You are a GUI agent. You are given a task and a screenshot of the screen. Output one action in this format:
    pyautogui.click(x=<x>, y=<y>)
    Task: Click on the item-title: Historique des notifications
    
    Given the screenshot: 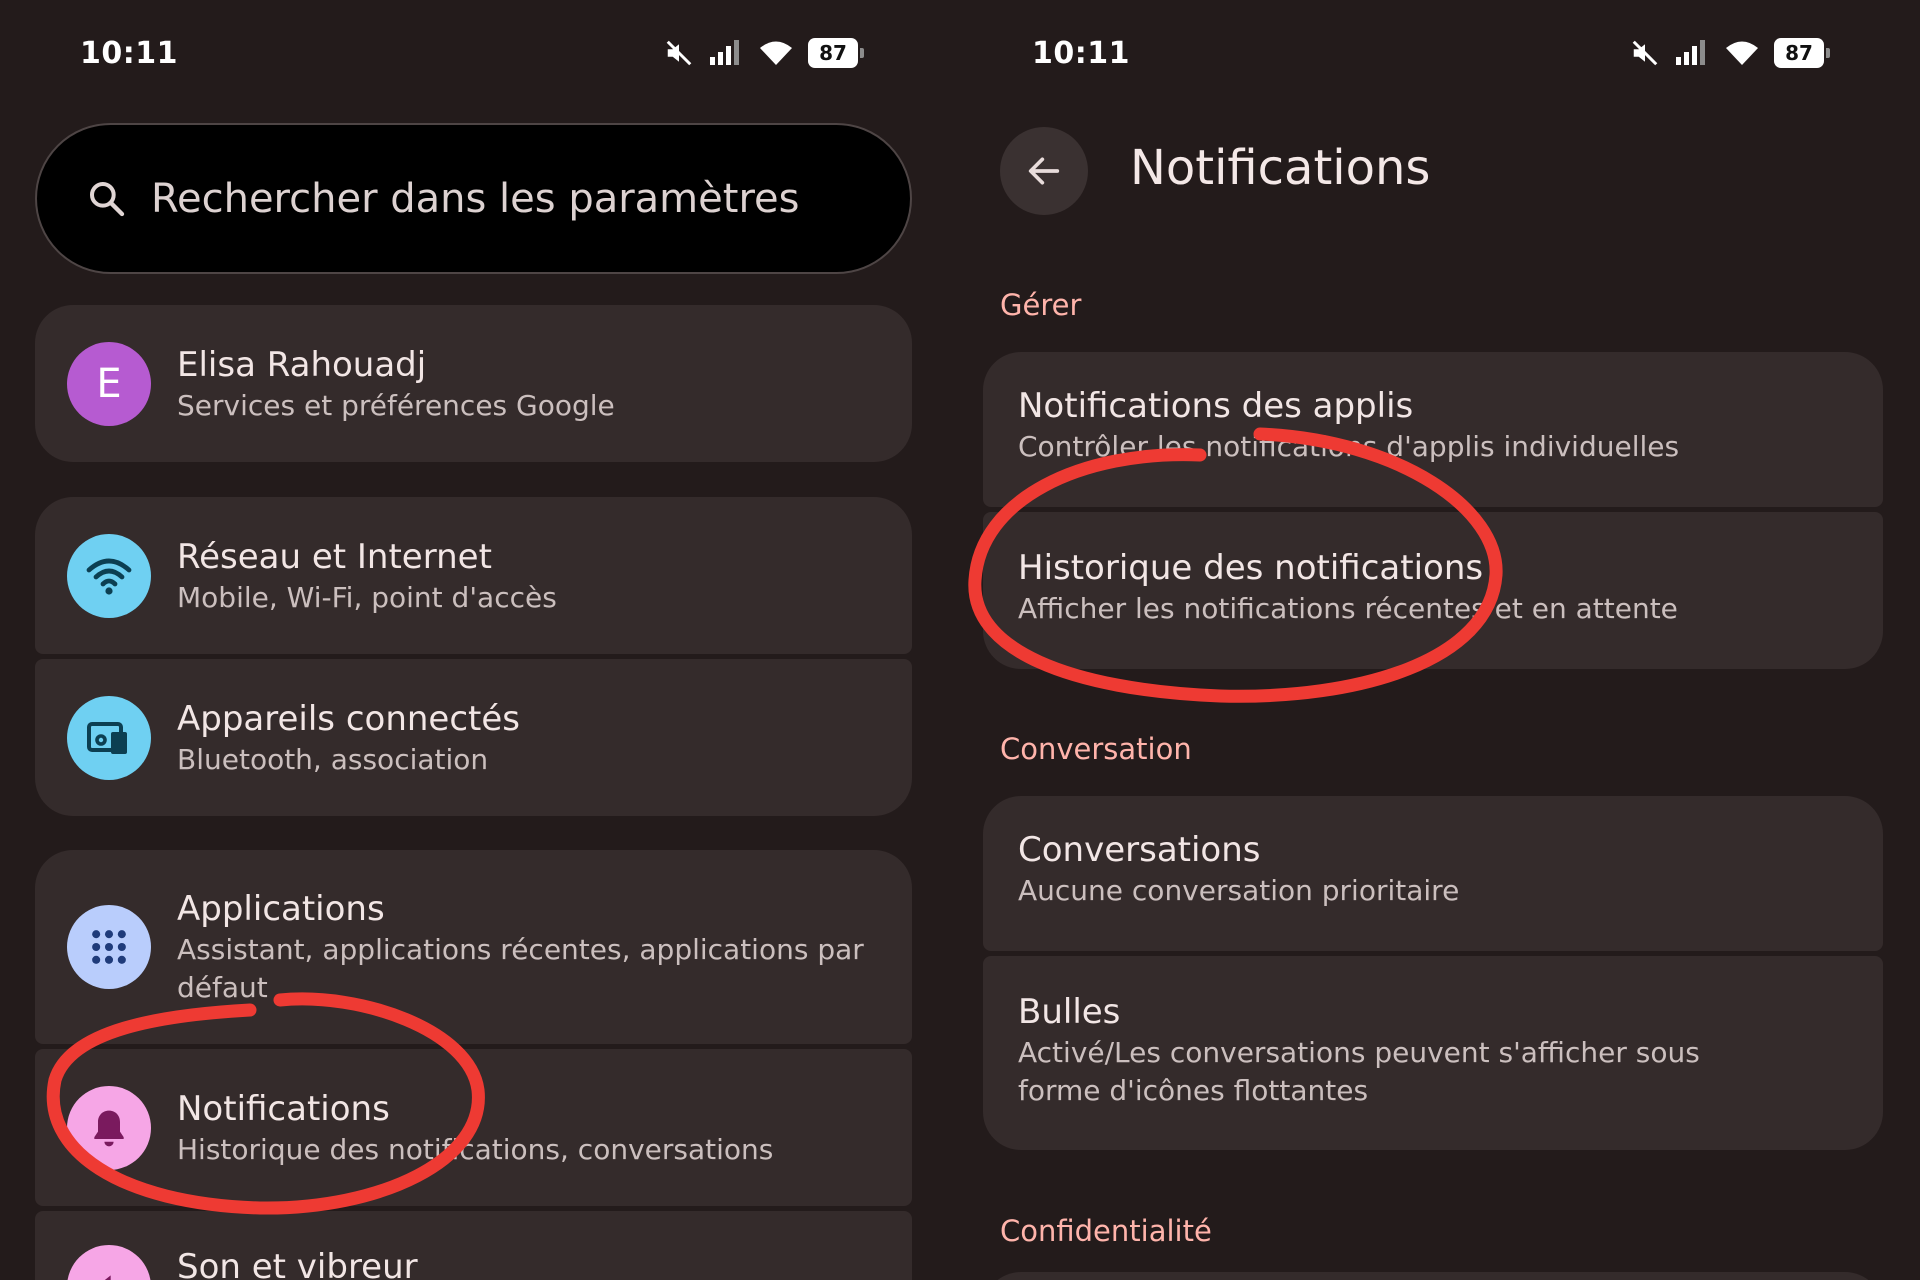 What is the action you would take?
    pyautogui.click(x=1251, y=568)
    